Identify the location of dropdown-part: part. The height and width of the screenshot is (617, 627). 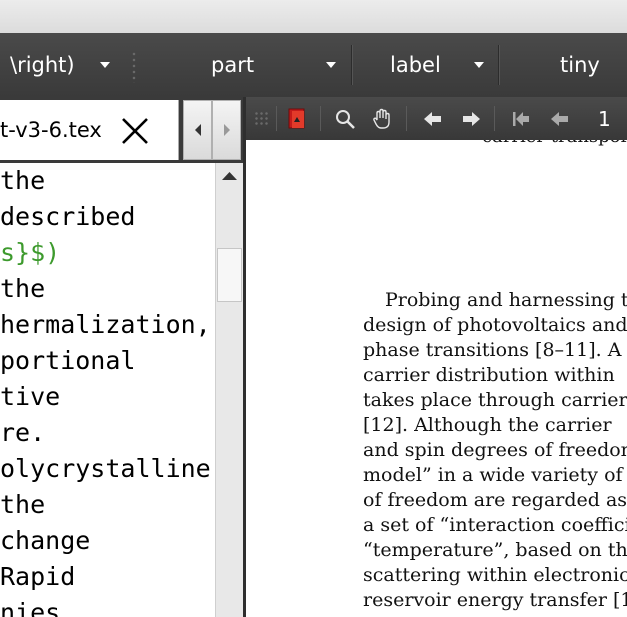
(249, 65).